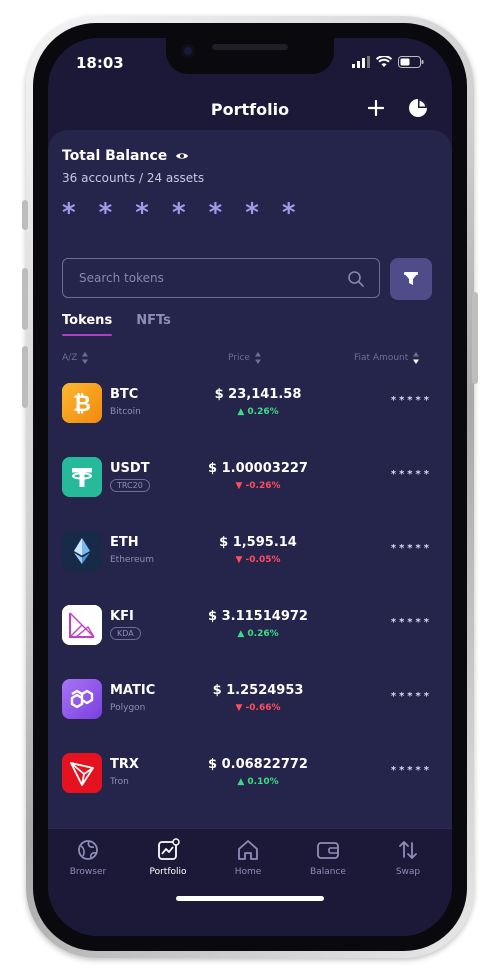 The height and width of the screenshot is (974, 500). I want to click on nav-home: Home, so click(248, 857).